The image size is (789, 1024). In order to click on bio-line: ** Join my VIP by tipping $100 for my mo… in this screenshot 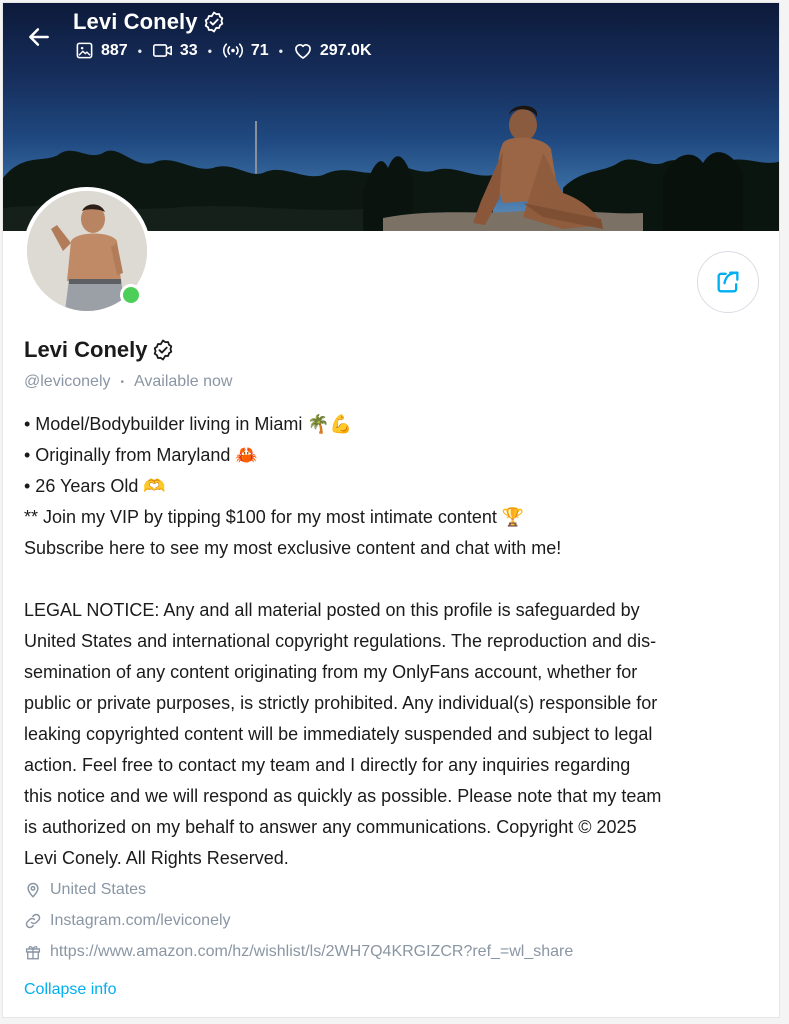, I will do `click(274, 517)`.